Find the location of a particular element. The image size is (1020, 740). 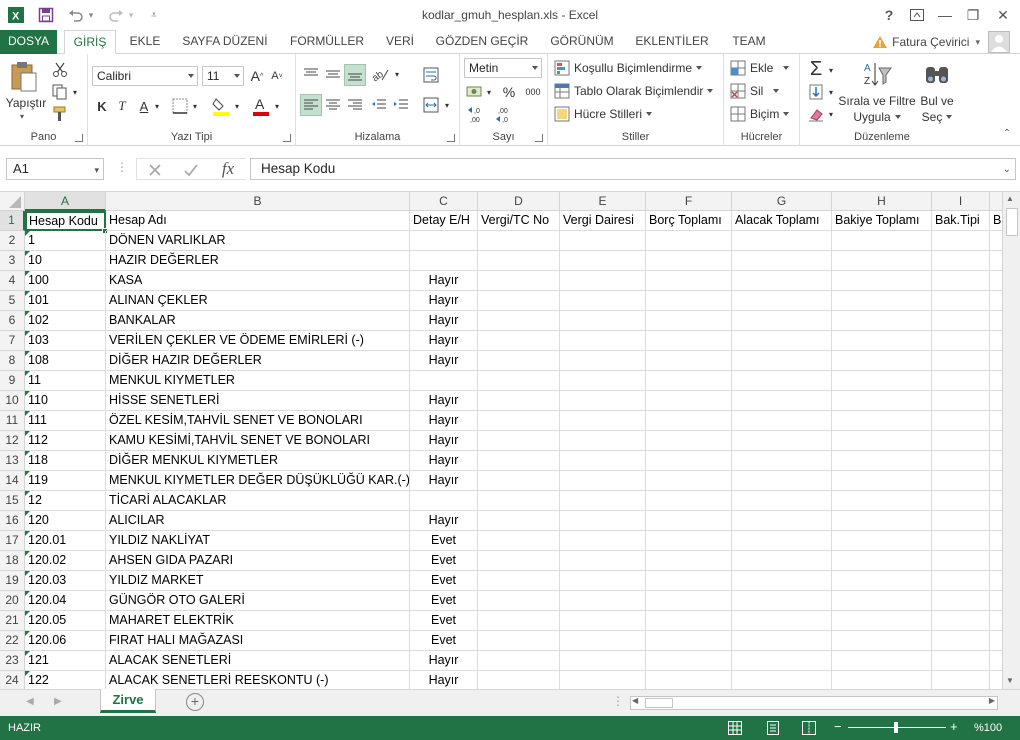

cell-b: ALACAK SENETLERİ is located at coordinates (258, 661).